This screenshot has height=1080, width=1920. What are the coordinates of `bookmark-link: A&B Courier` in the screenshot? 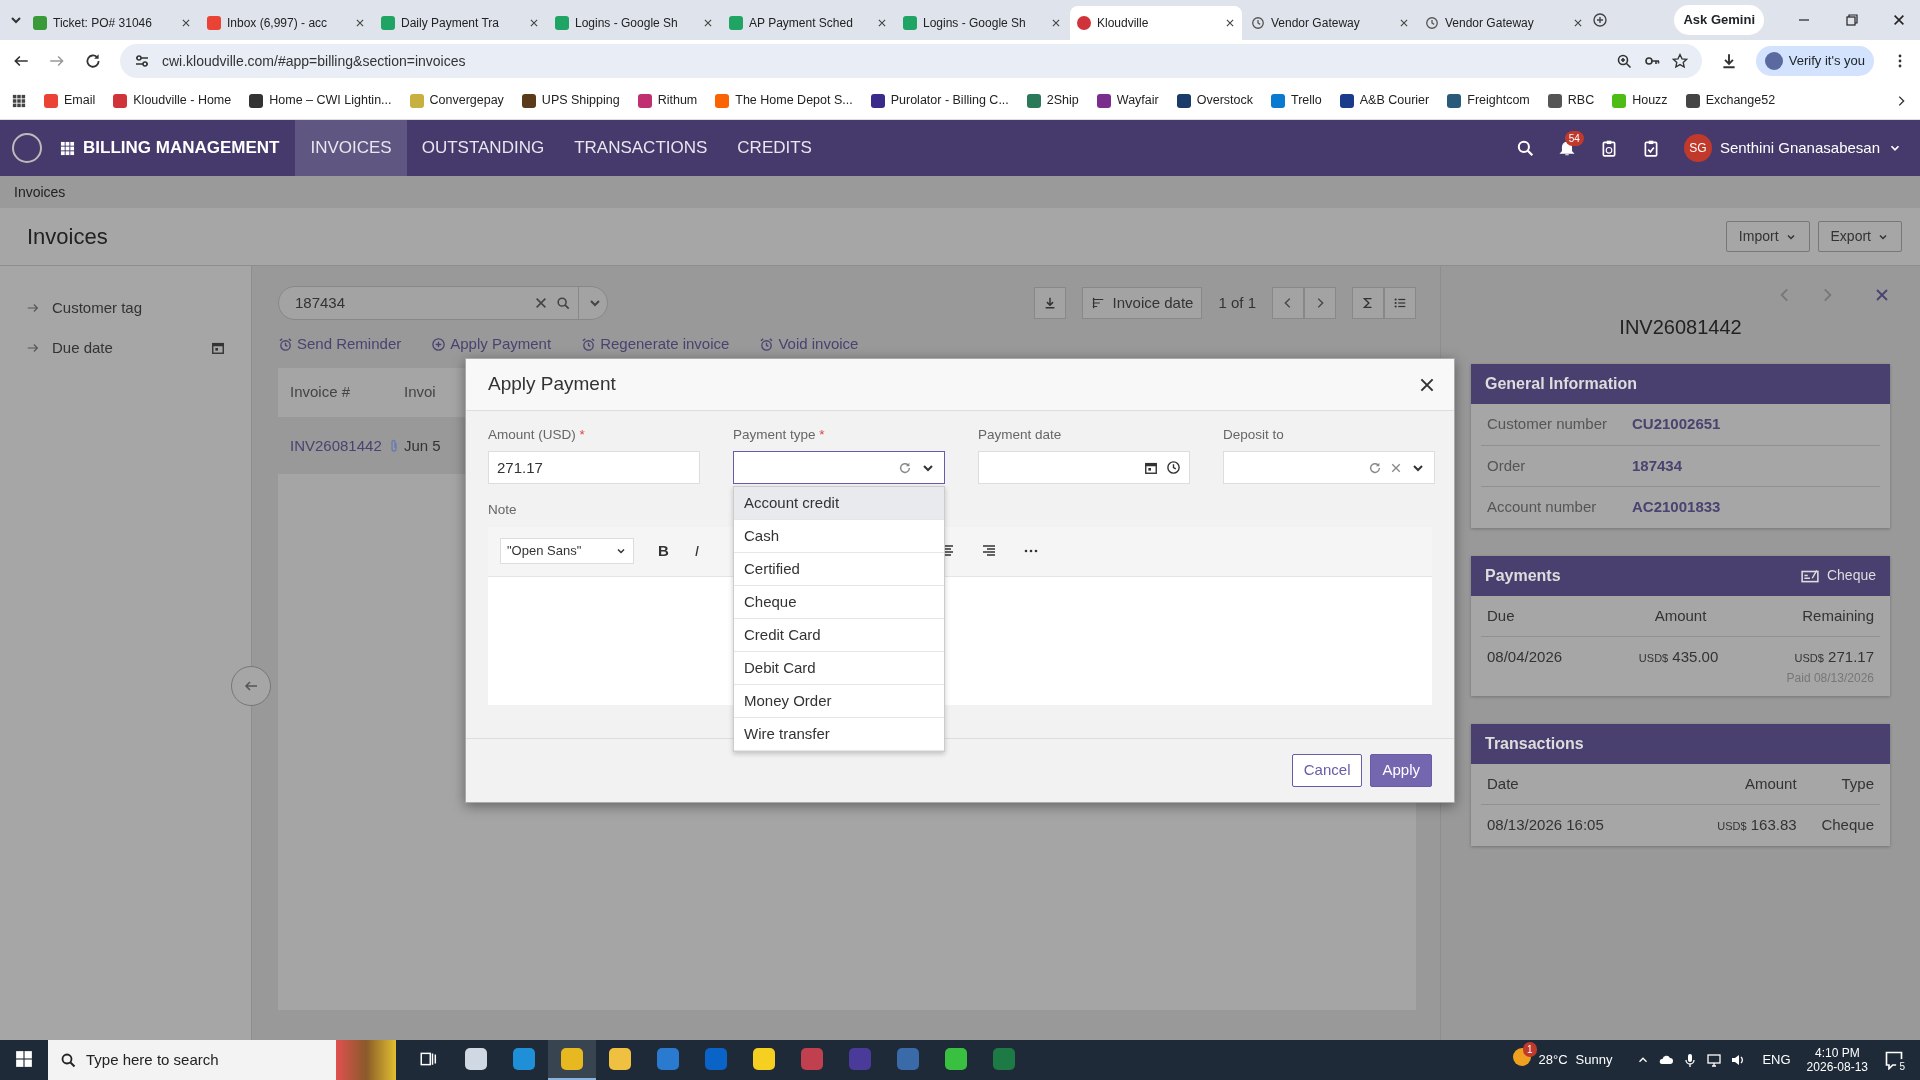 It's located at (1384, 100).